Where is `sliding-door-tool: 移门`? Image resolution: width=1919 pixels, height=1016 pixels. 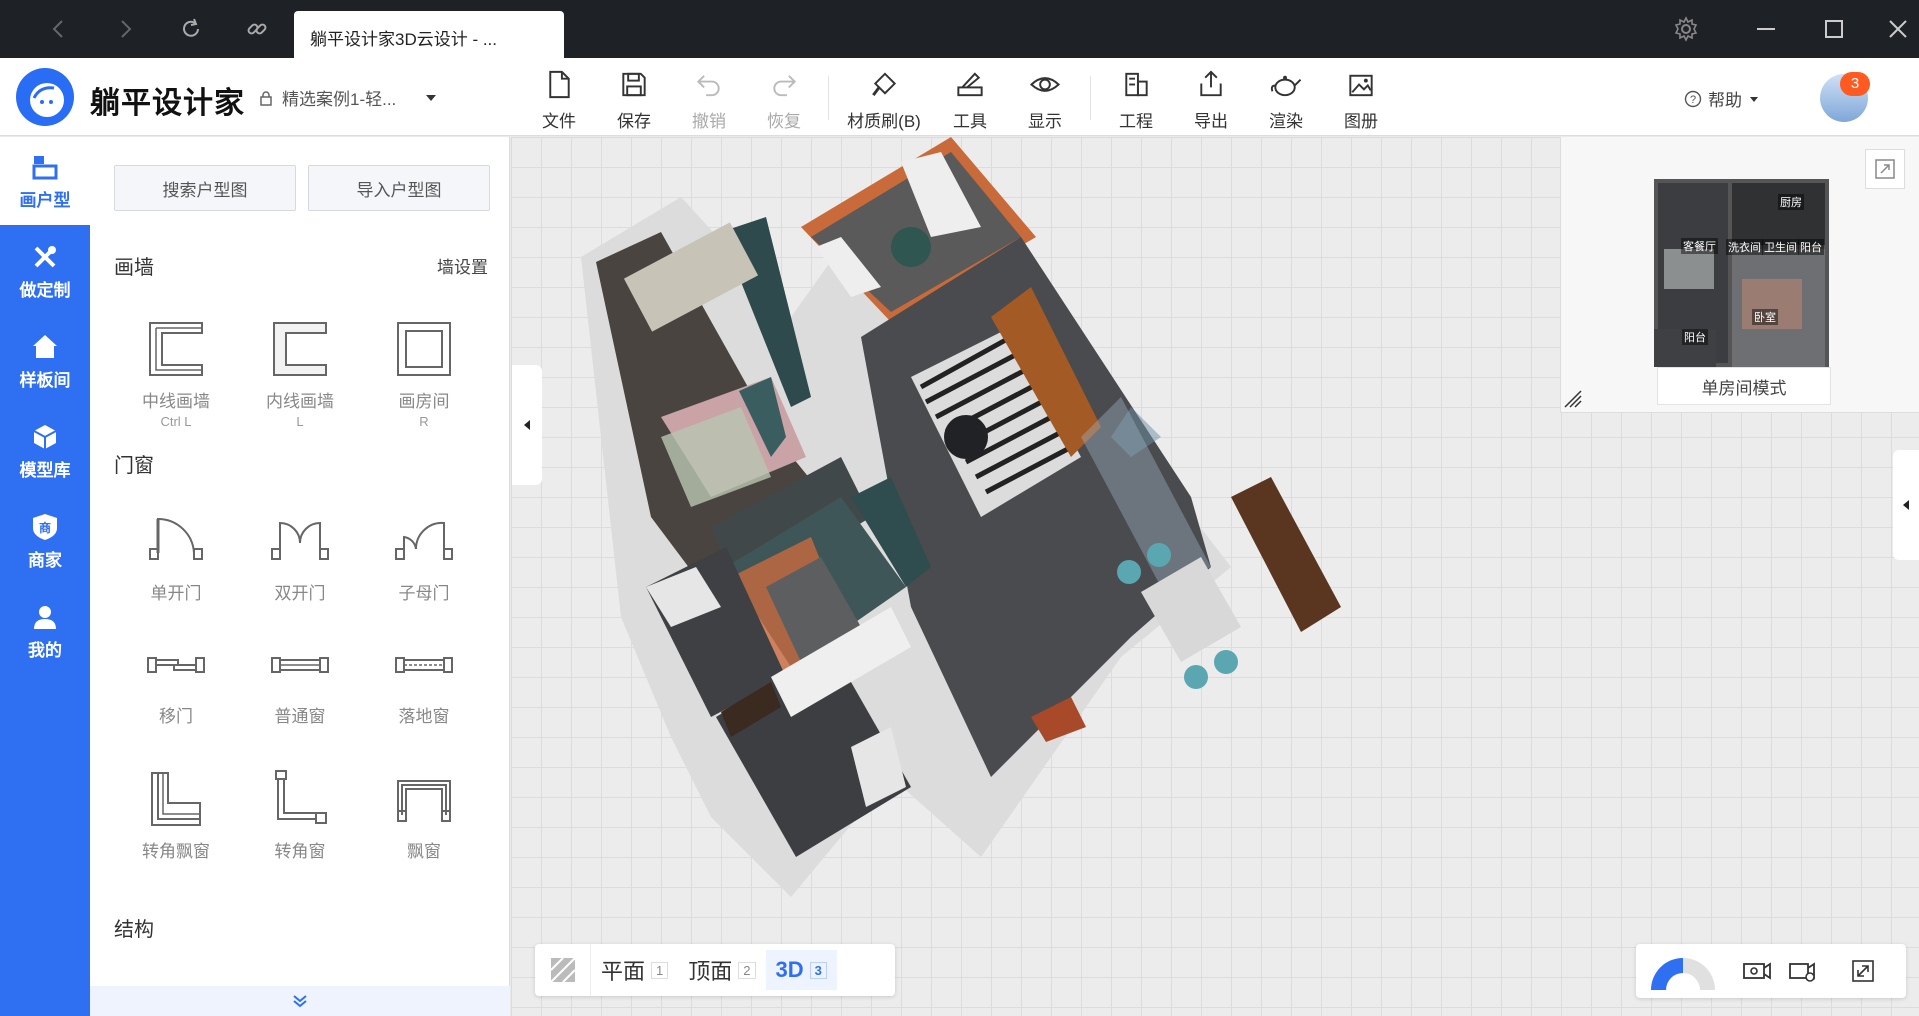 sliding-door-tool: 移门 is located at coordinates (176, 692).